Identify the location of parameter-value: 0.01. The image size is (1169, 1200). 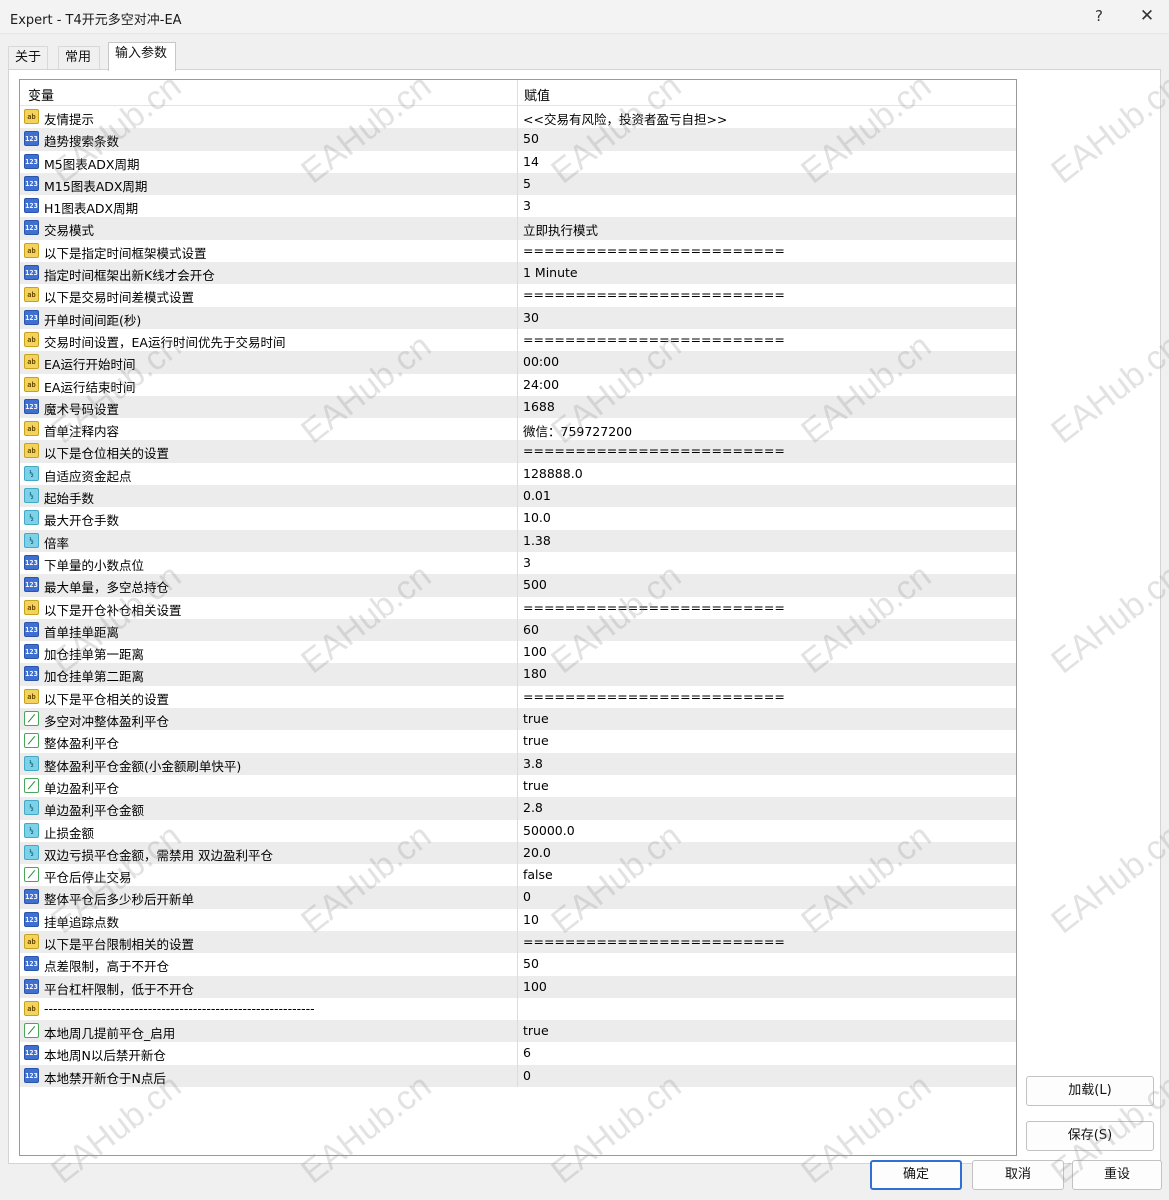
(537, 495).